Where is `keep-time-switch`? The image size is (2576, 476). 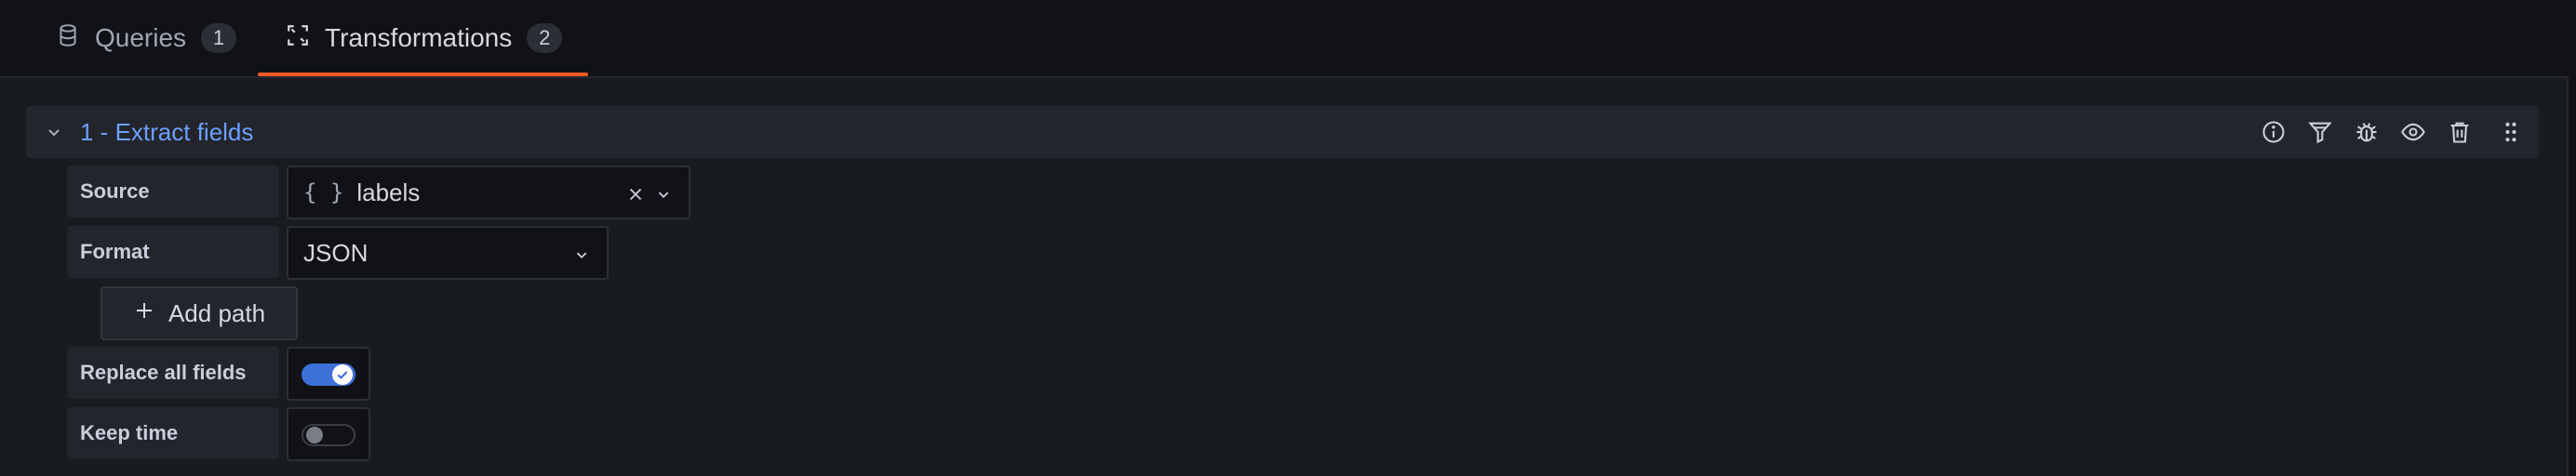 keep-time-switch is located at coordinates (329, 435).